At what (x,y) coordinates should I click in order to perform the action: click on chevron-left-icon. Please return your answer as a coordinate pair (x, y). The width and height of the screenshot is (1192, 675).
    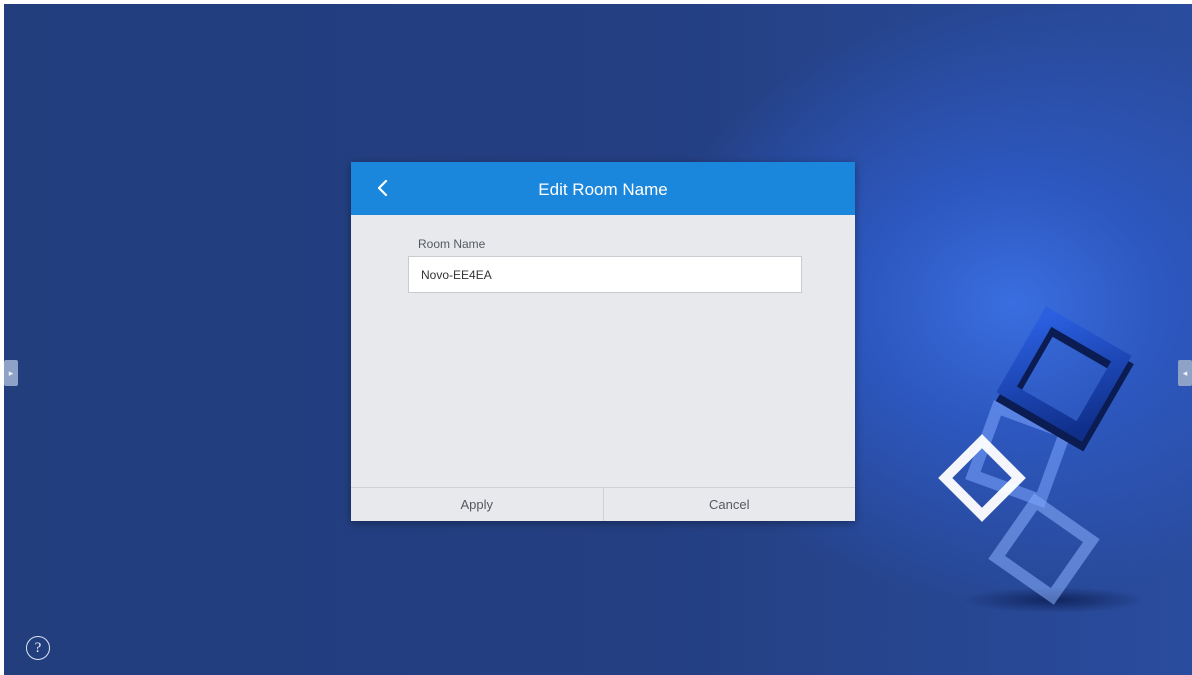
    Looking at the image, I should click on (383, 188).